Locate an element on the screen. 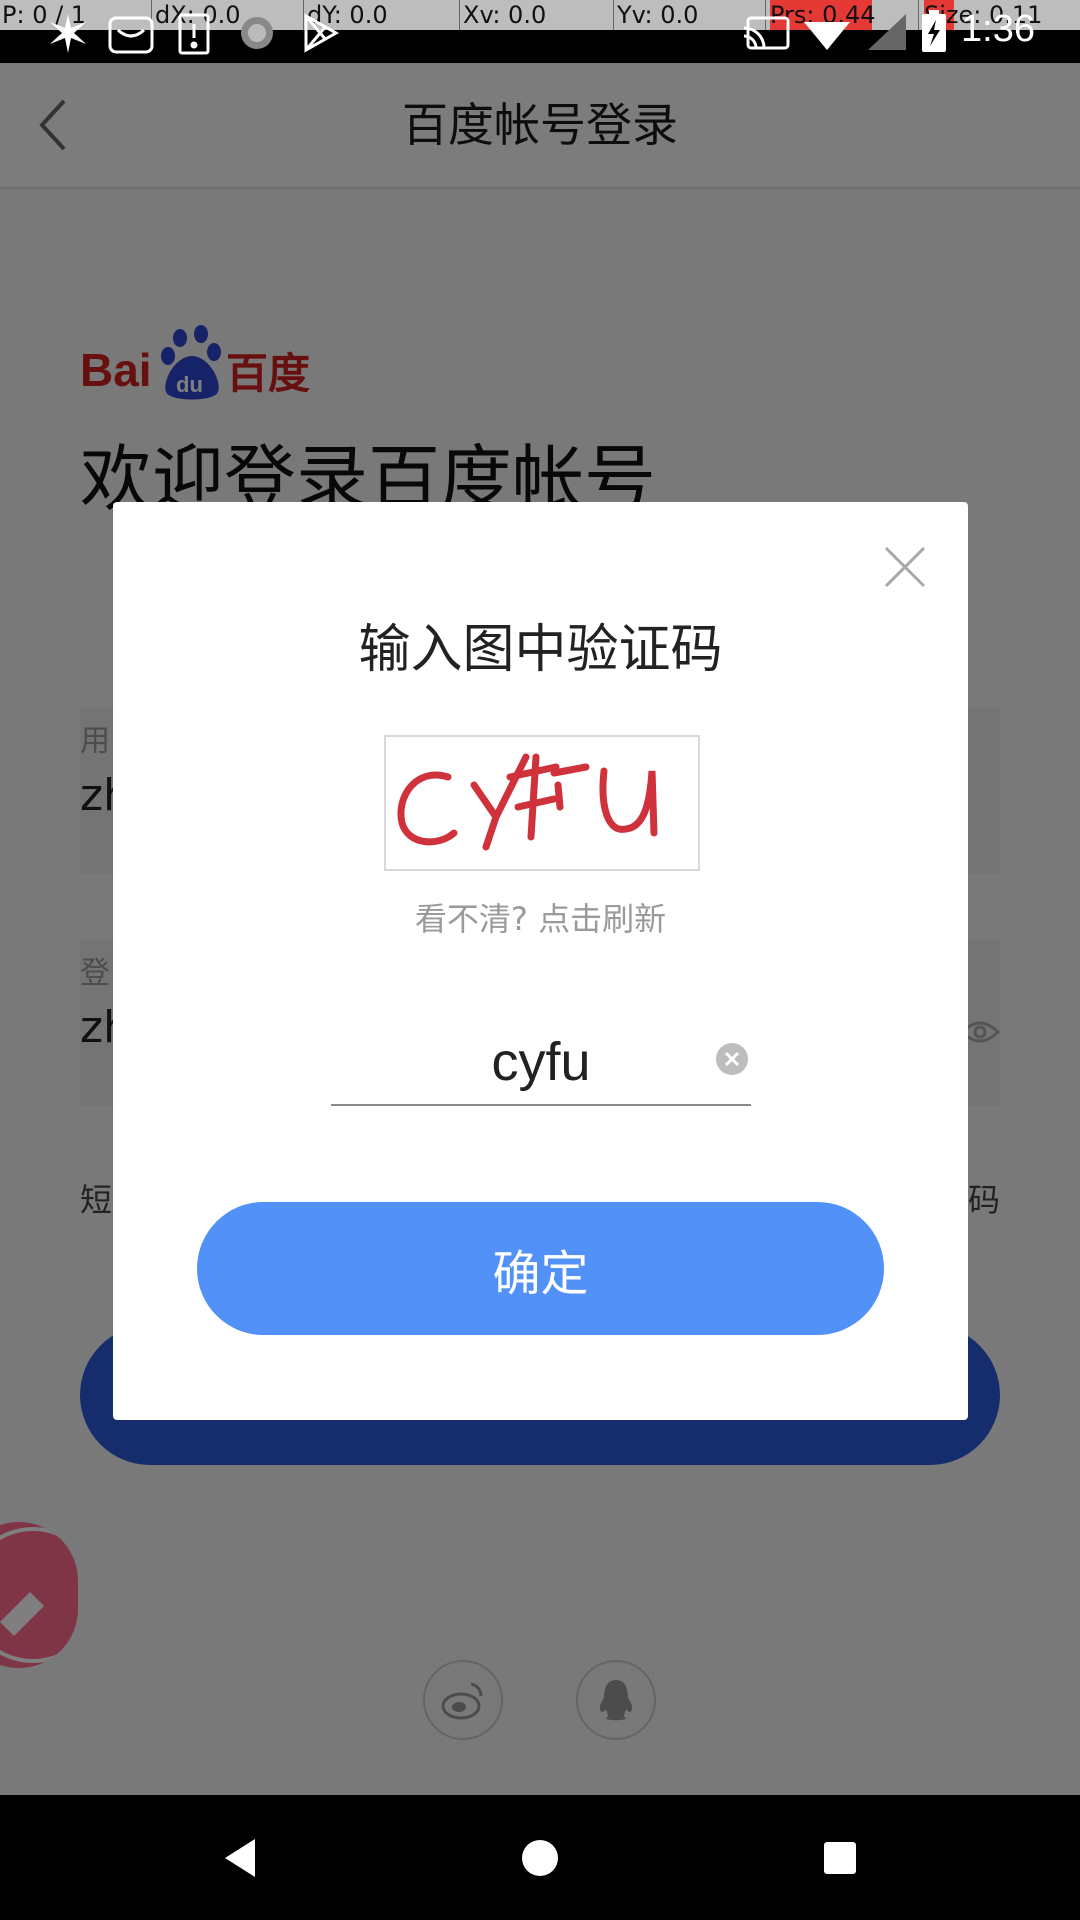 Image resolution: width=1080 pixels, height=1920 pixels. captcha-input is located at coordinates (541, 1062).